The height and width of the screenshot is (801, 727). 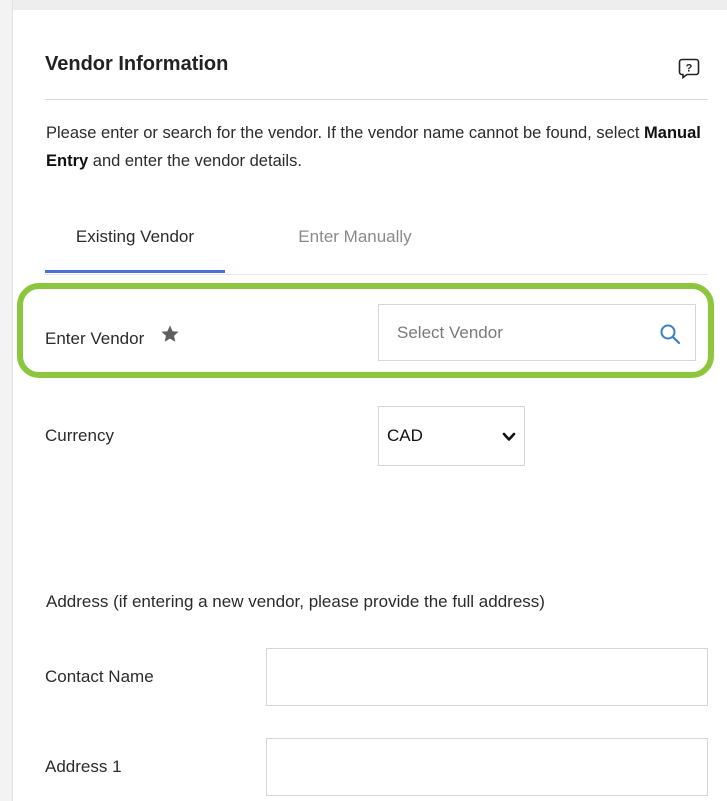 I want to click on intro-text-part2: and enter the vendor details., so click(x=195, y=161).